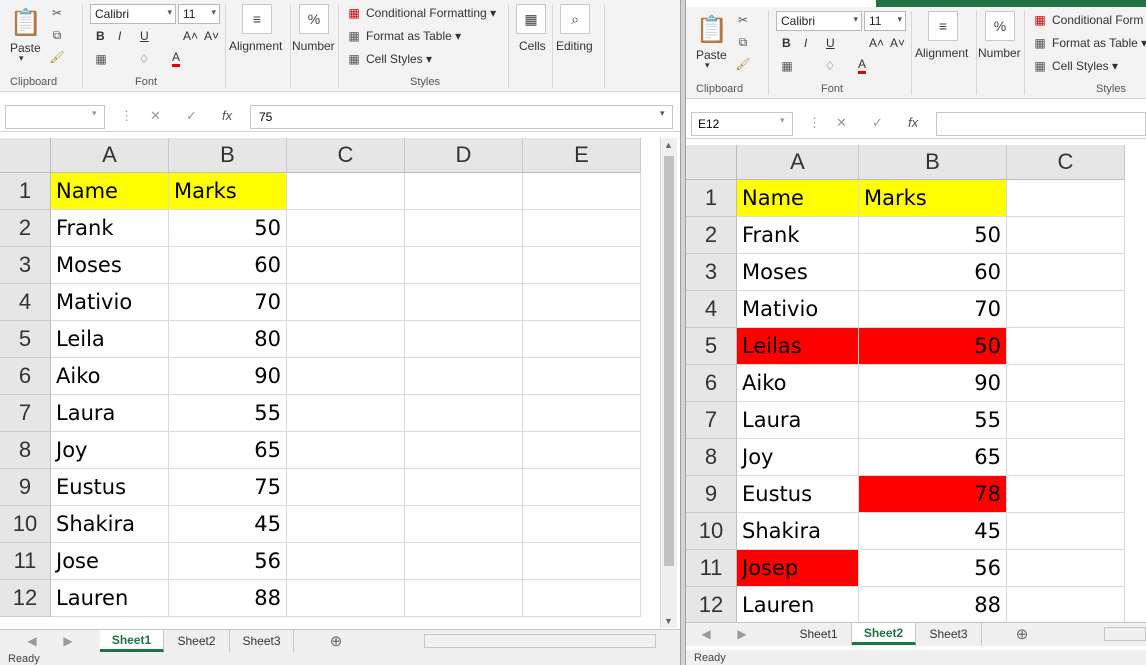  I want to click on column-header-a: A, so click(110, 155).